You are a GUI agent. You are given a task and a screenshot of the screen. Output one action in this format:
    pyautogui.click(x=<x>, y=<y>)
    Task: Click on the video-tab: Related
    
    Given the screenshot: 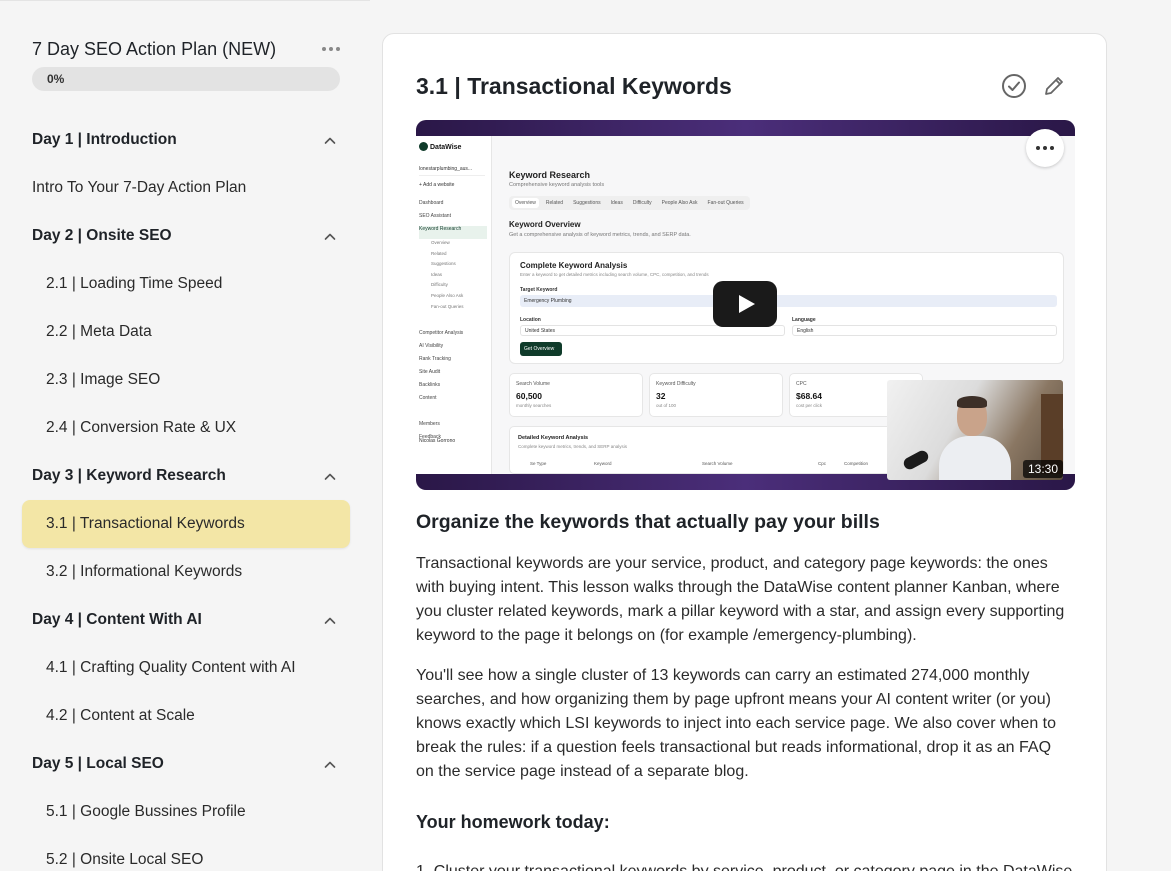 What is the action you would take?
    pyautogui.click(x=554, y=203)
    